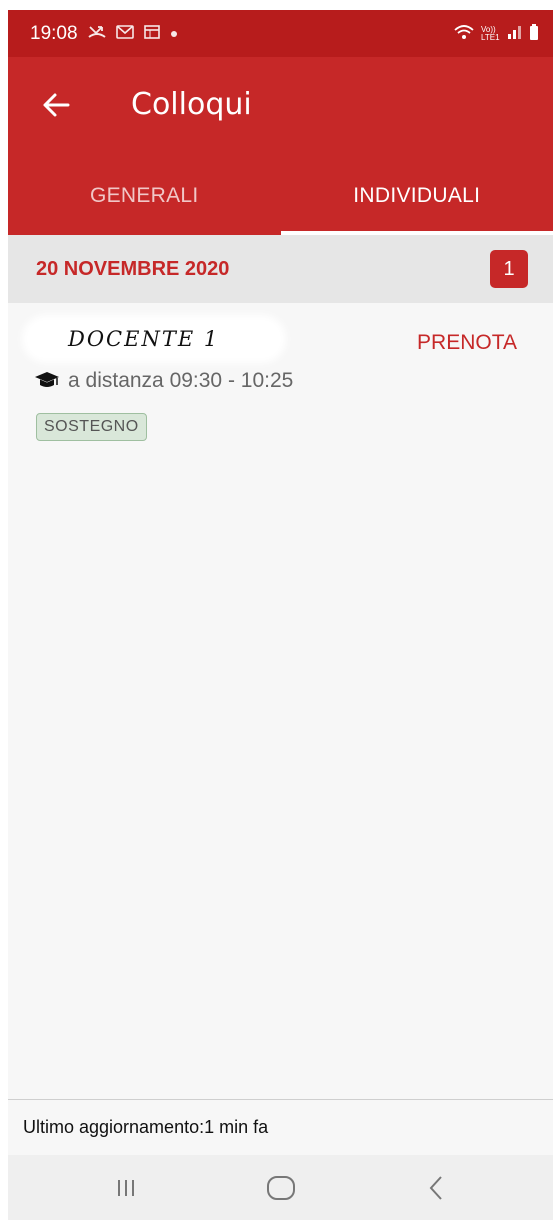 The width and height of the screenshot is (553, 1220). What do you see at coordinates (509, 269) in the screenshot?
I see `count-badge: 1` at bounding box center [509, 269].